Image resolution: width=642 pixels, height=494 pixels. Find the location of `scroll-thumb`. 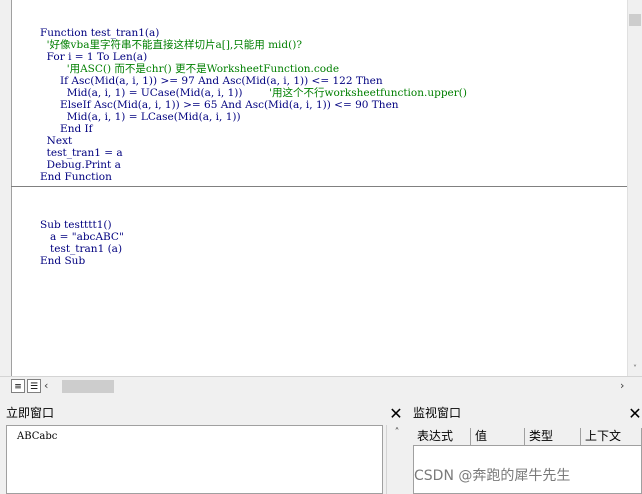

scroll-thumb is located at coordinates (635, 20).